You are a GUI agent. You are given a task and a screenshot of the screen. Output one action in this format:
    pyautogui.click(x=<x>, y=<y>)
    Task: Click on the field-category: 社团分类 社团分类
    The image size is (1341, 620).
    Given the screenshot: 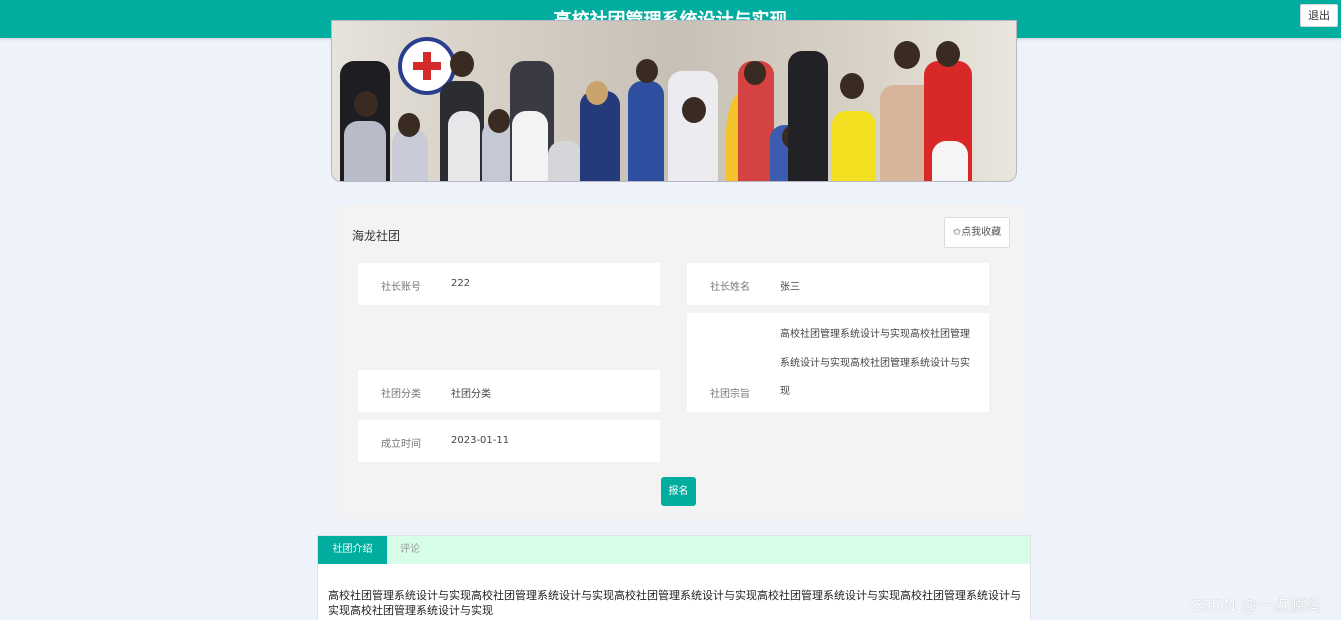 What is the action you would take?
    pyautogui.click(x=509, y=391)
    